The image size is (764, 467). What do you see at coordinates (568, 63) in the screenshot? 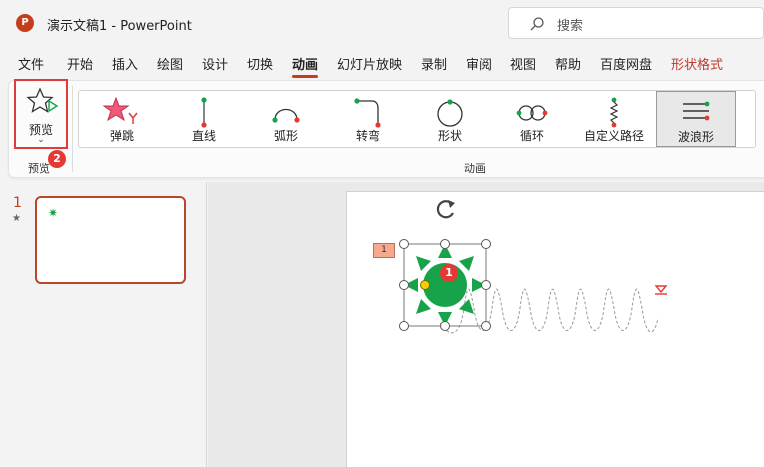
I see `tab-help: 帮助` at bounding box center [568, 63].